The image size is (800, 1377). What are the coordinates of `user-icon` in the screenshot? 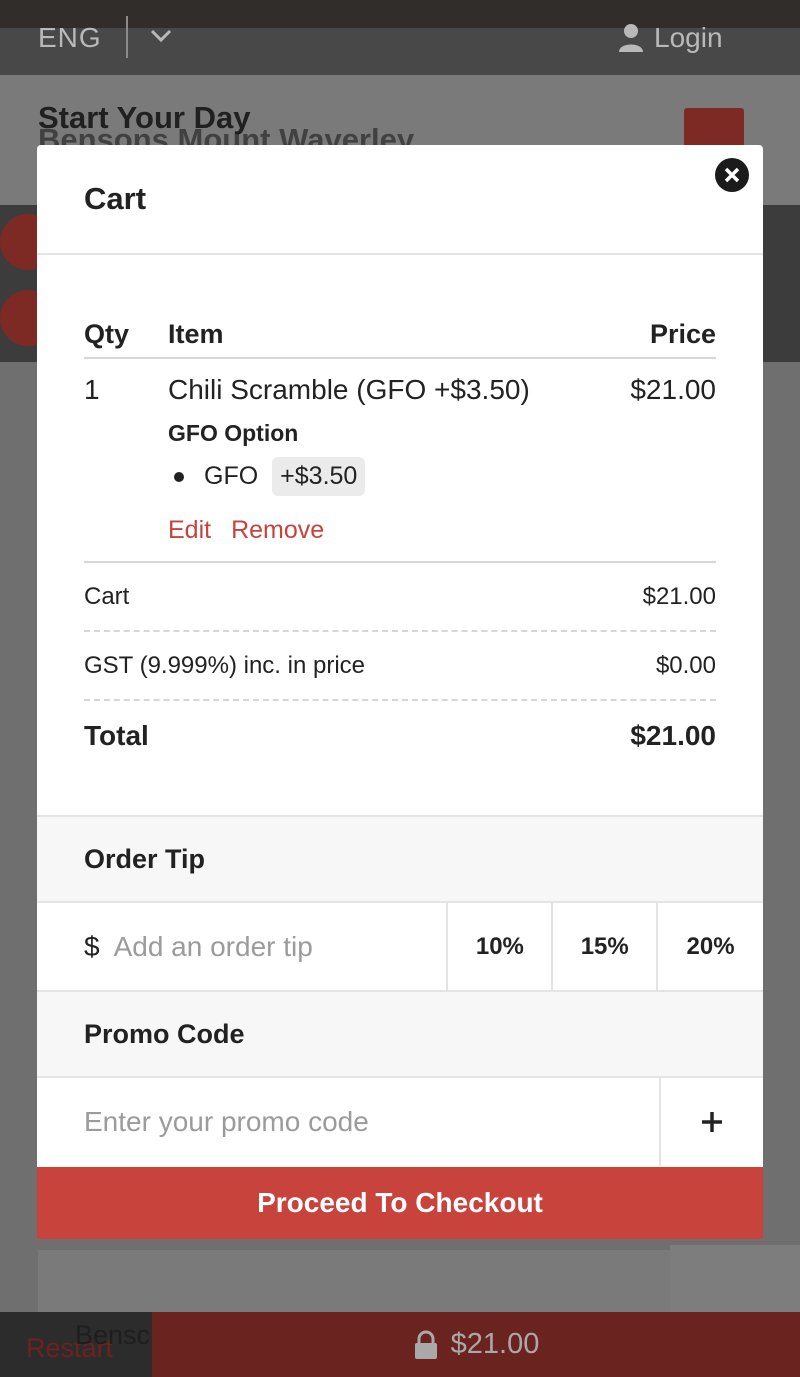 It's located at (631, 38).